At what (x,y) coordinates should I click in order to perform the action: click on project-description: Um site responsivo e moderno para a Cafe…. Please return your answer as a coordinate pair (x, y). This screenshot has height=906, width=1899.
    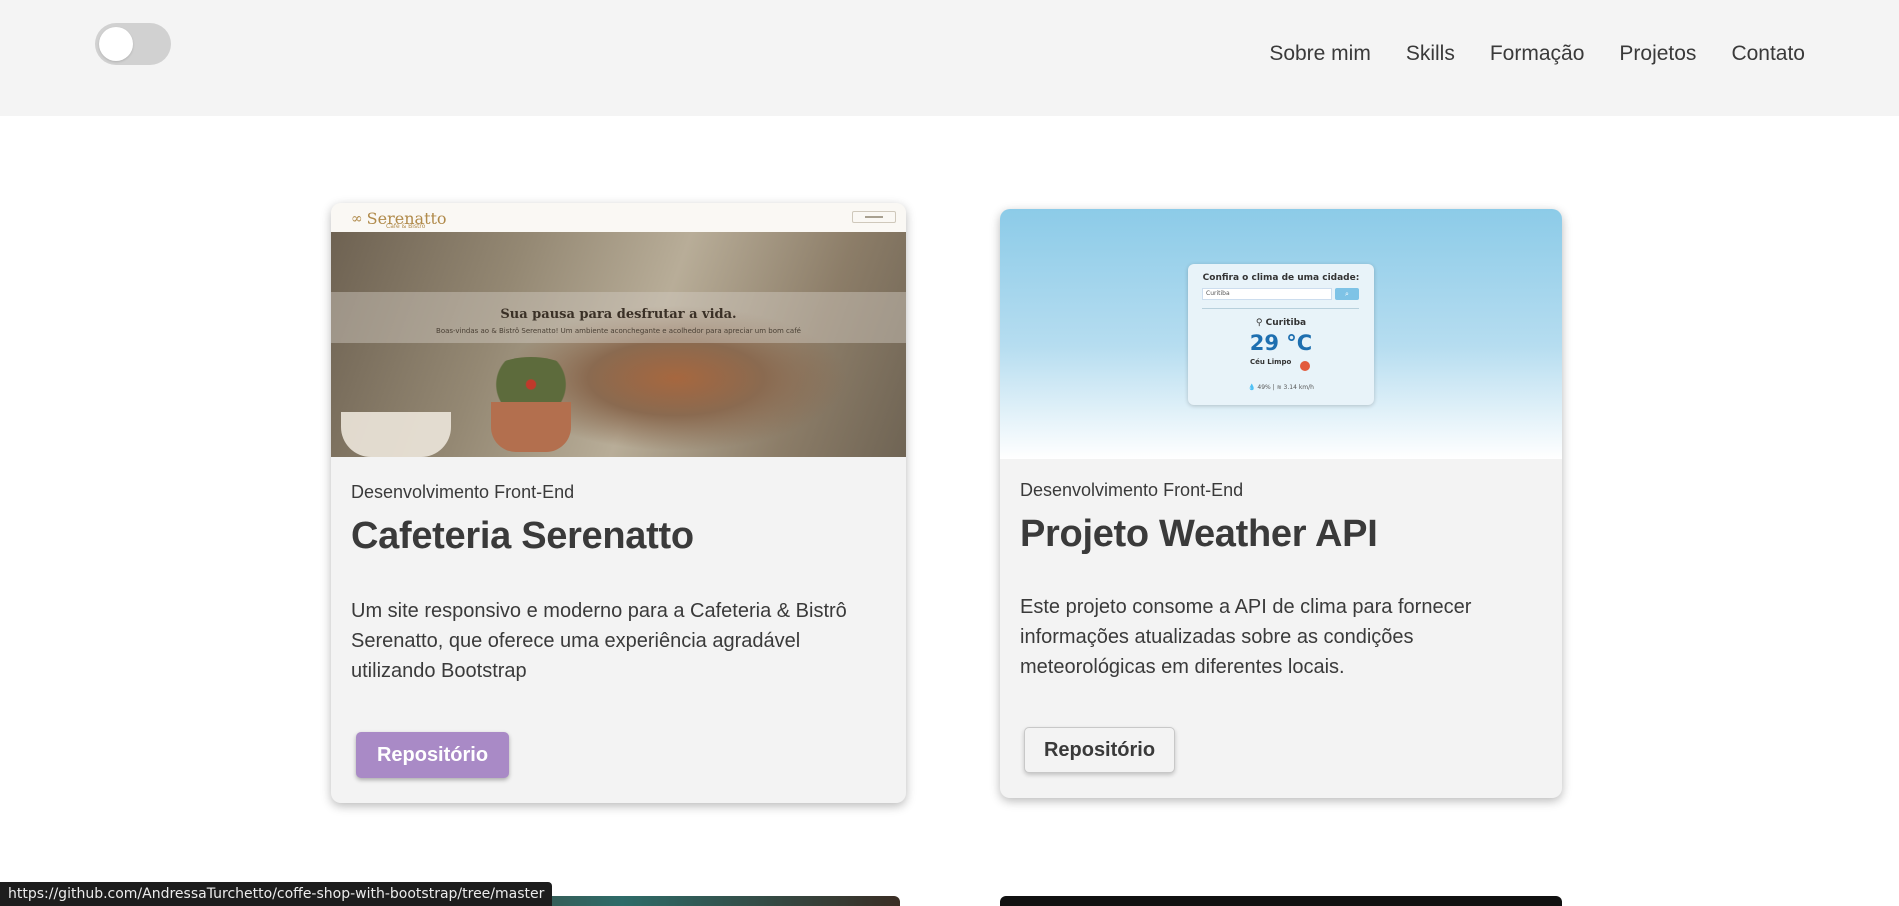
    Looking at the image, I should click on (599, 641).